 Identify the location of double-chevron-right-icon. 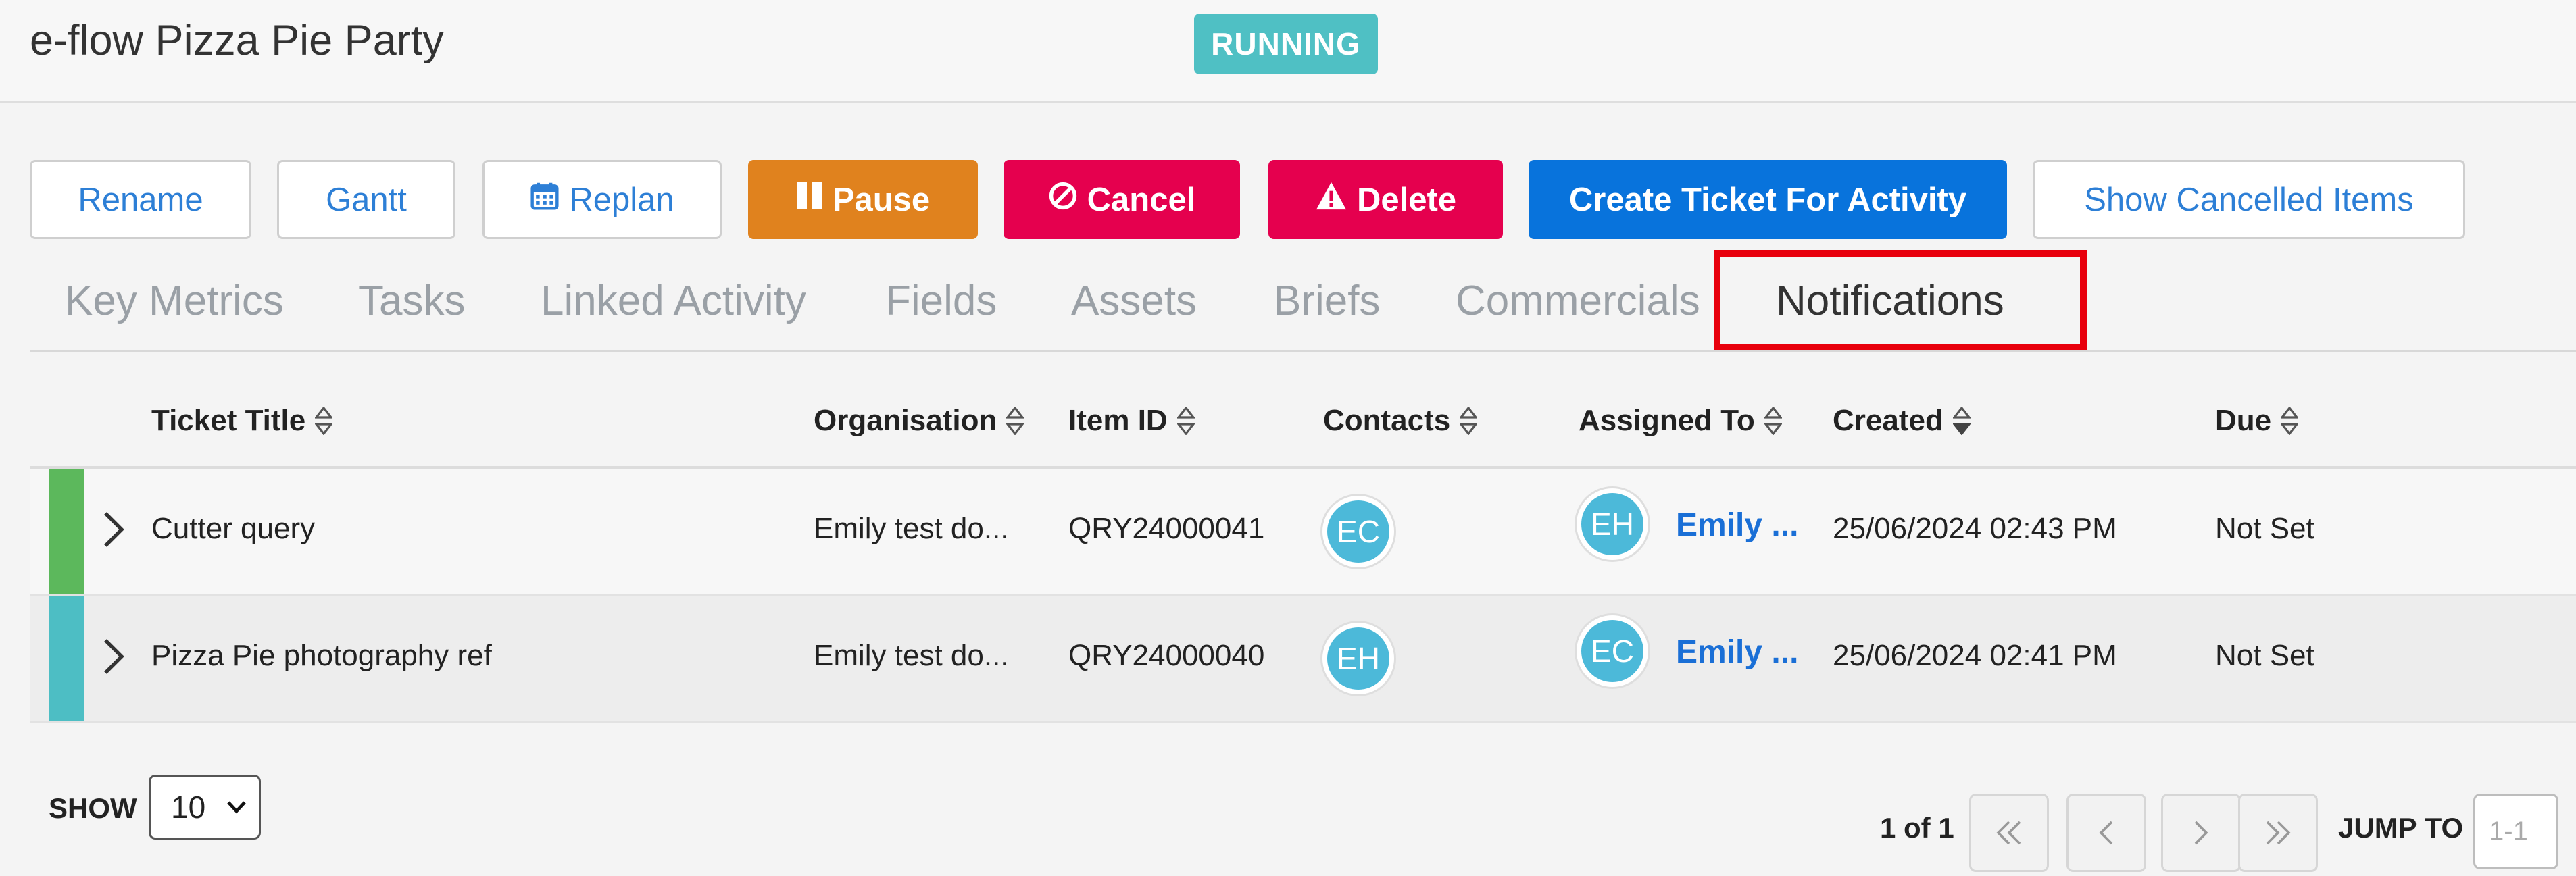
(2279, 833).